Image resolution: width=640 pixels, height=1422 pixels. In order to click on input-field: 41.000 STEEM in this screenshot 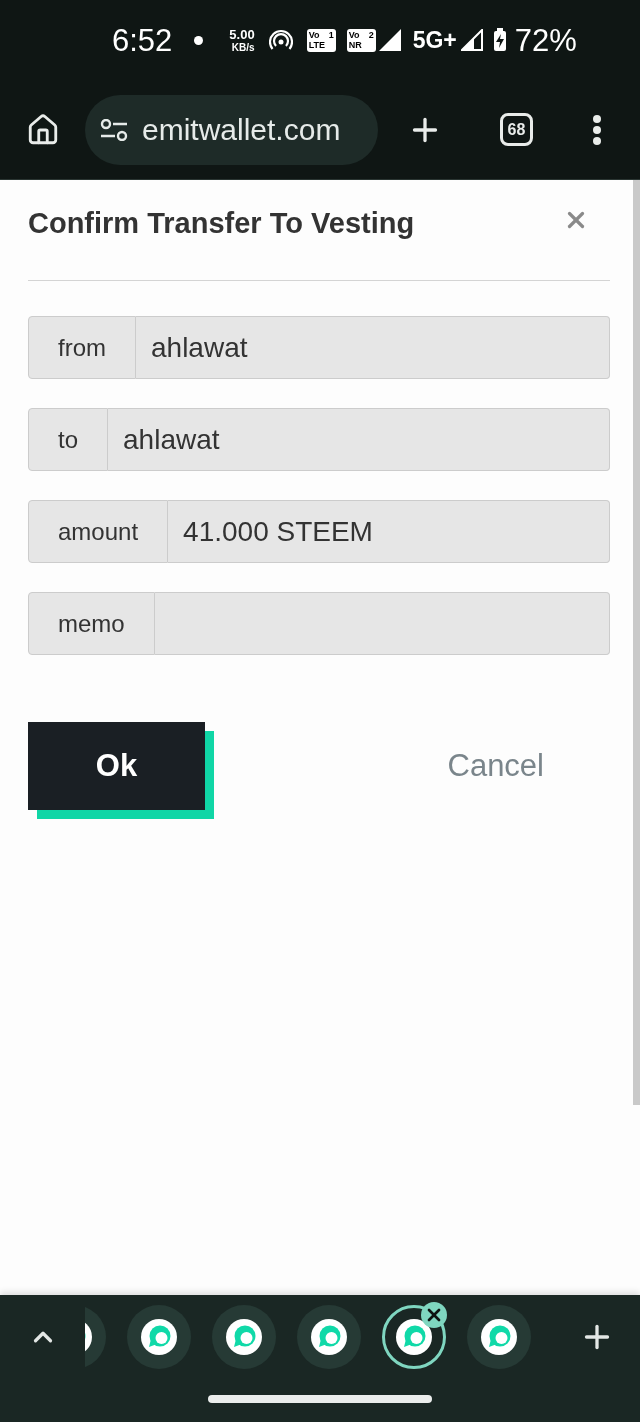, I will do `click(389, 531)`.